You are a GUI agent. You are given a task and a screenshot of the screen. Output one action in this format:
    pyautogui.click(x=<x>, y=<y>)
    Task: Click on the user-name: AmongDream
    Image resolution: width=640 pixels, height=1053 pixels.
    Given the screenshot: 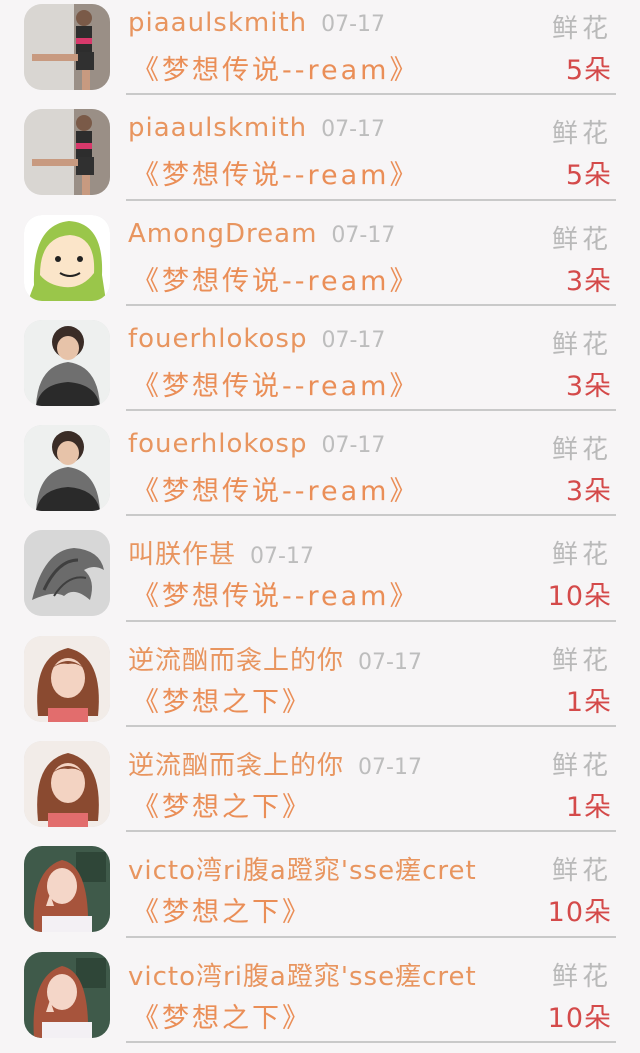 What is the action you would take?
    pyautogui.click(x=222, y=234)
    